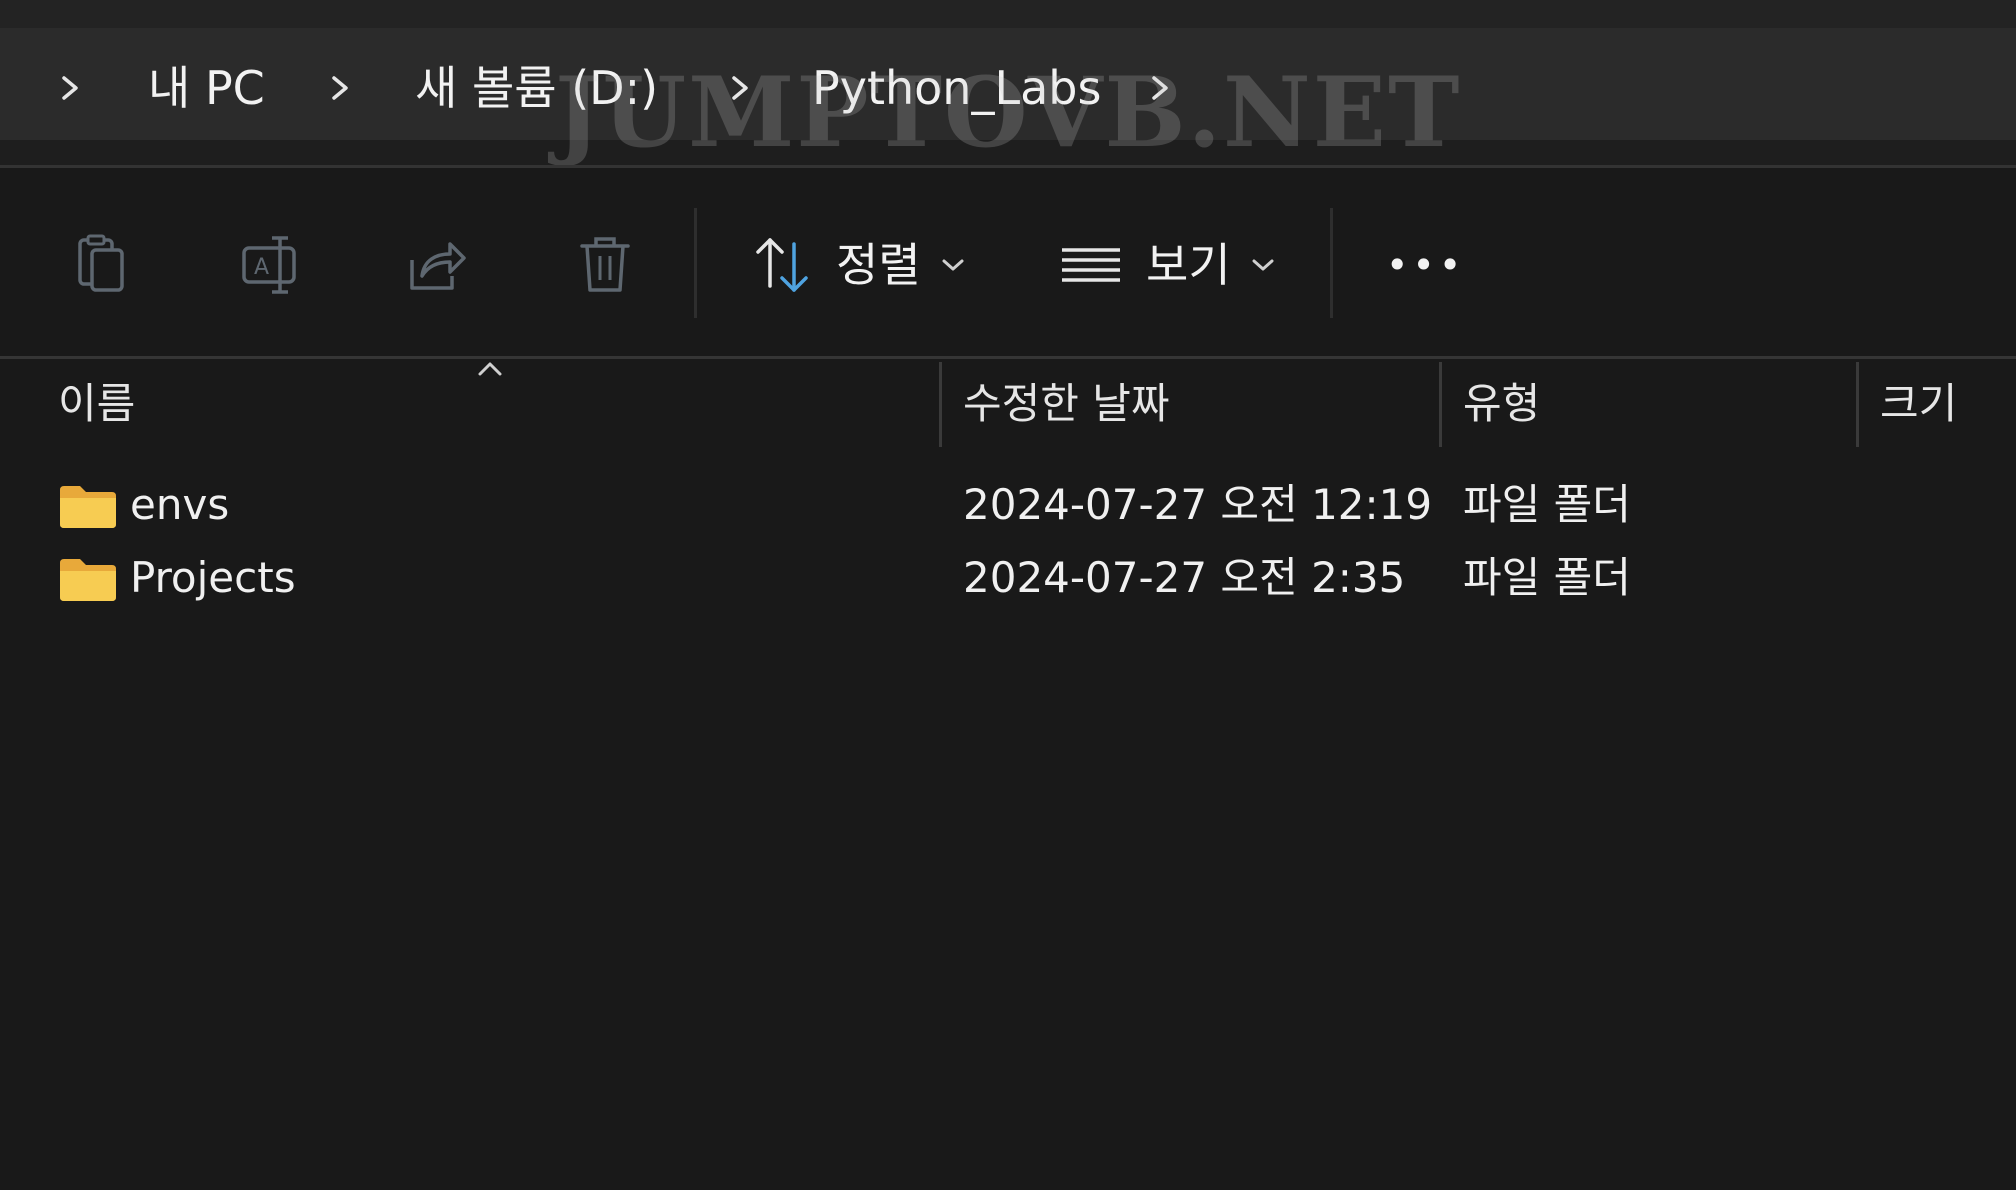  I want to click on column-header-name: 이름, so click(96, 404).